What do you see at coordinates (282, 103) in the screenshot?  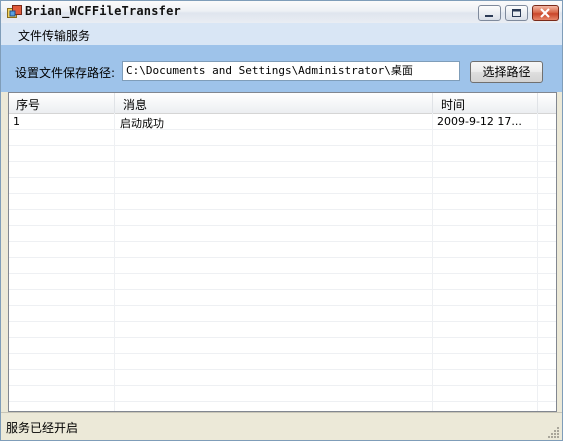 I see `list-header: 序号 消息 时间` at bounding box center [282, 103].